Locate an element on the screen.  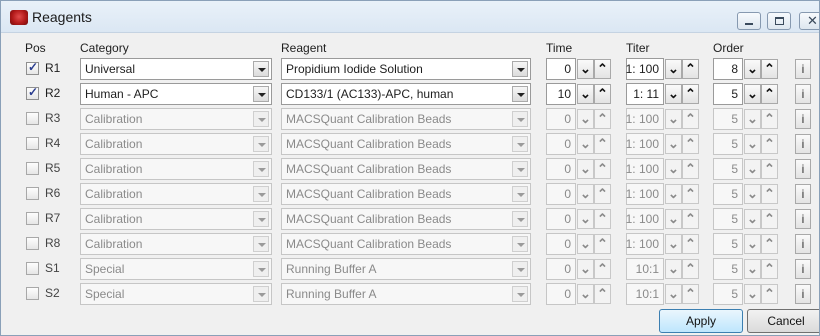
reagent-select: Propidium Iodide Solution is located at coordinates (406, 69).